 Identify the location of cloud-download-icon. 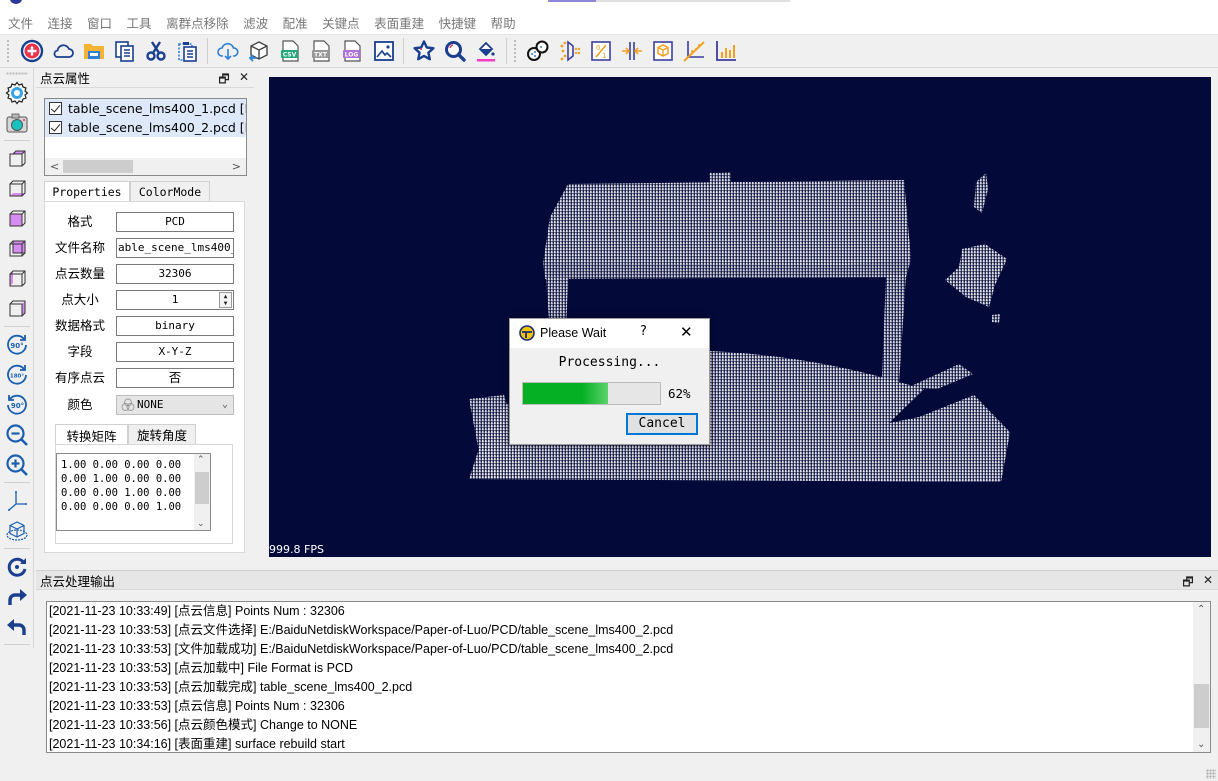
(227, 51).